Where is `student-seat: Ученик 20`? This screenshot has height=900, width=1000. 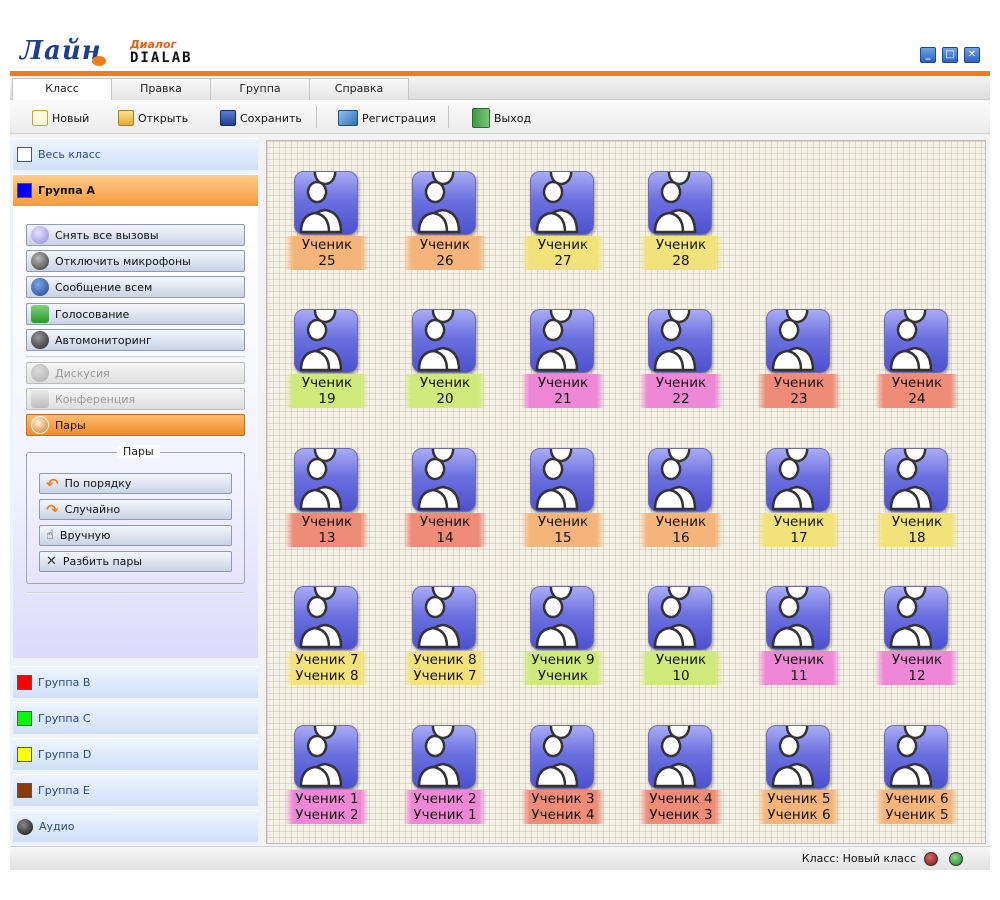 student-seat: Ученик 20 is located at coordinates (445, 359).